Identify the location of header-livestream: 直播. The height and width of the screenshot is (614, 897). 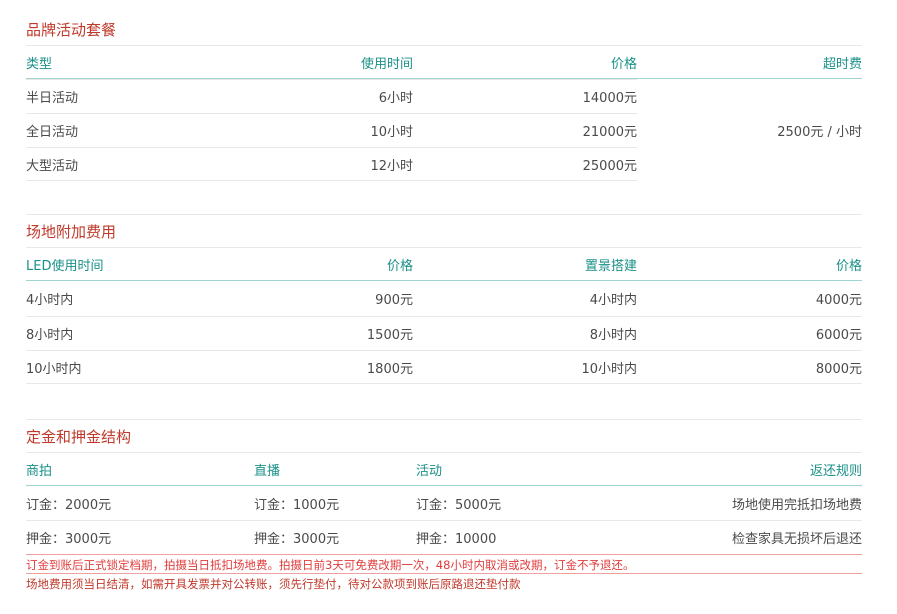
(267, 471).